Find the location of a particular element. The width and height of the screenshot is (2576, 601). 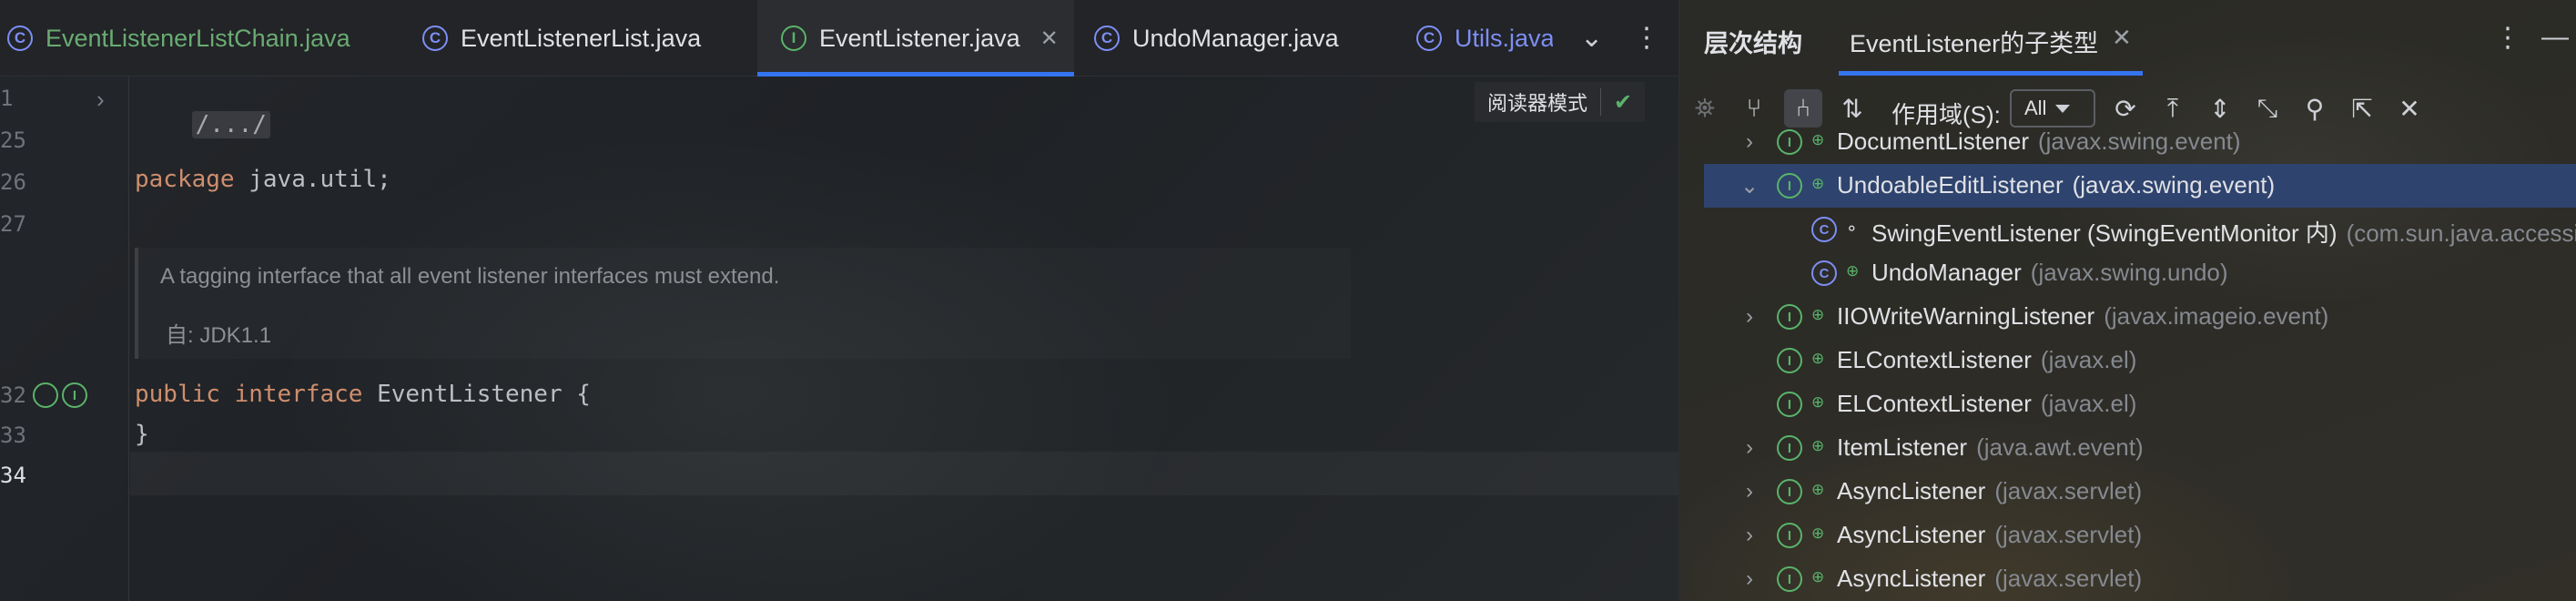

code-line-33: } is located at coordinates (142, 434).